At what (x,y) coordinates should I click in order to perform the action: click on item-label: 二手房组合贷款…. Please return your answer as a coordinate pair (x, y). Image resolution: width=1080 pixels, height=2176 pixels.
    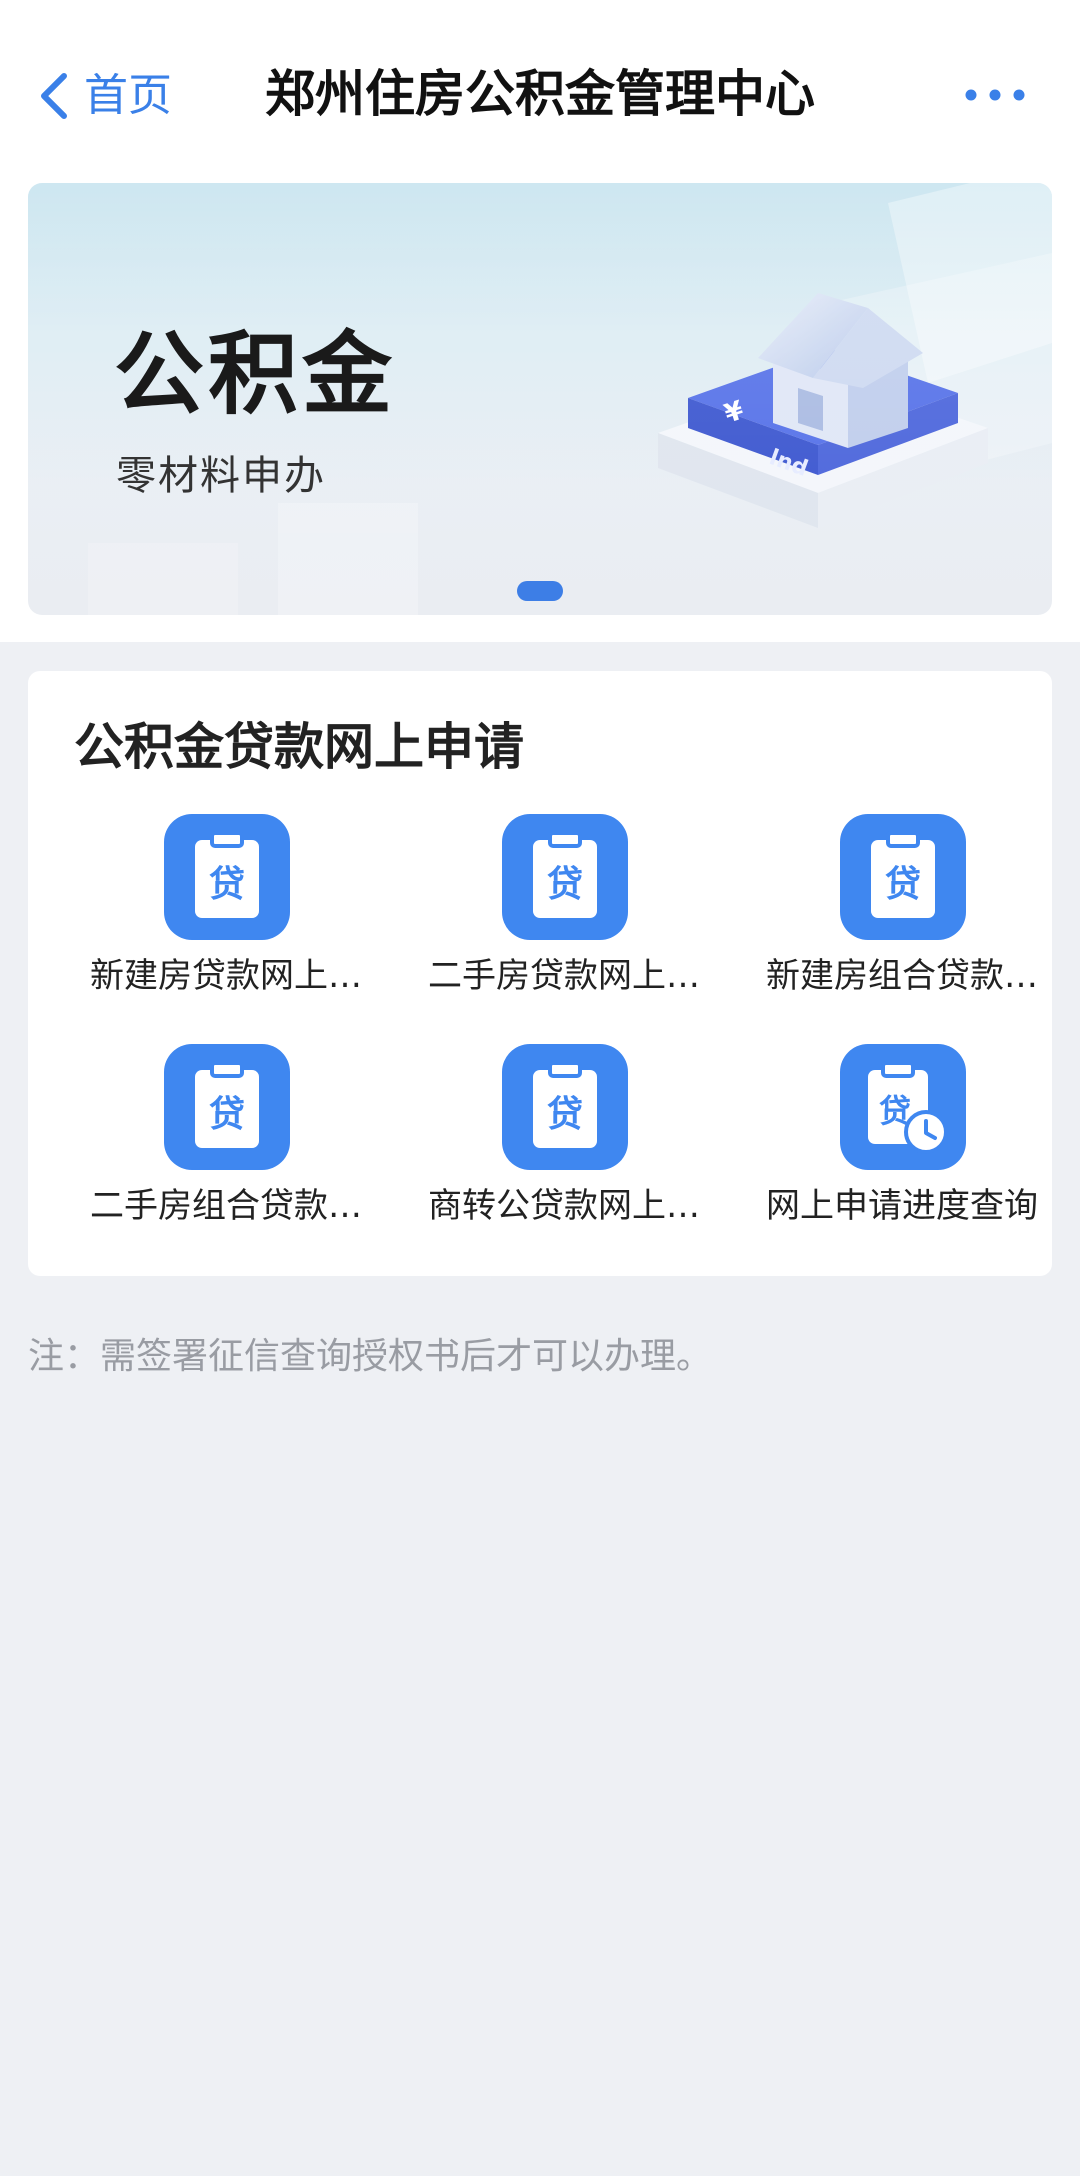
    Looking at the image, I should click on (226, 1206).